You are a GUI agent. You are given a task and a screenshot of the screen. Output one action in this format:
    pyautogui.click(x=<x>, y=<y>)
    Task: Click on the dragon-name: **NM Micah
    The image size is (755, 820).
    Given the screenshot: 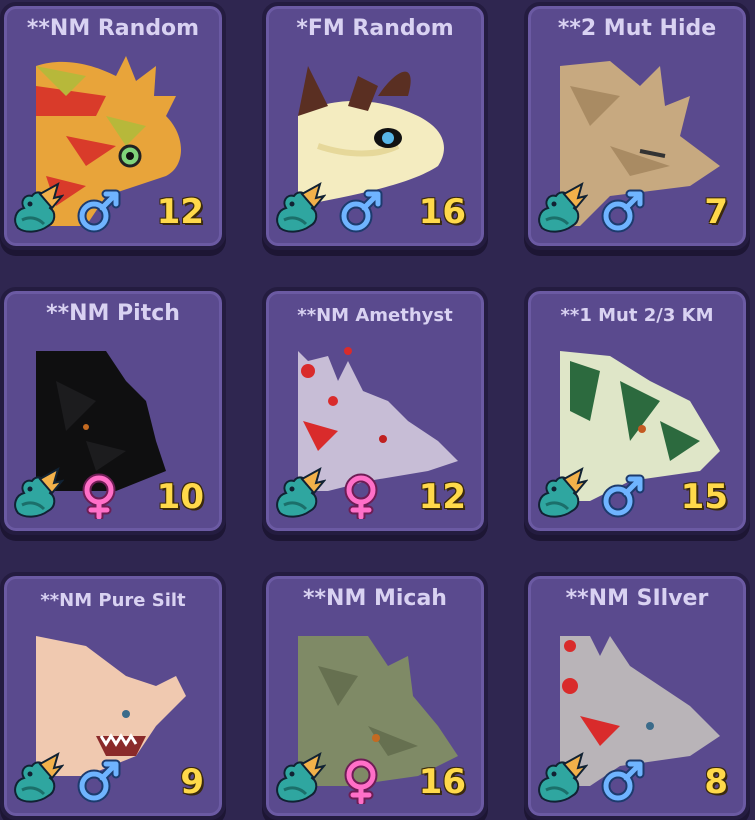 What is the action you would take?
    pyautogui.click(x=375, y=598)
    